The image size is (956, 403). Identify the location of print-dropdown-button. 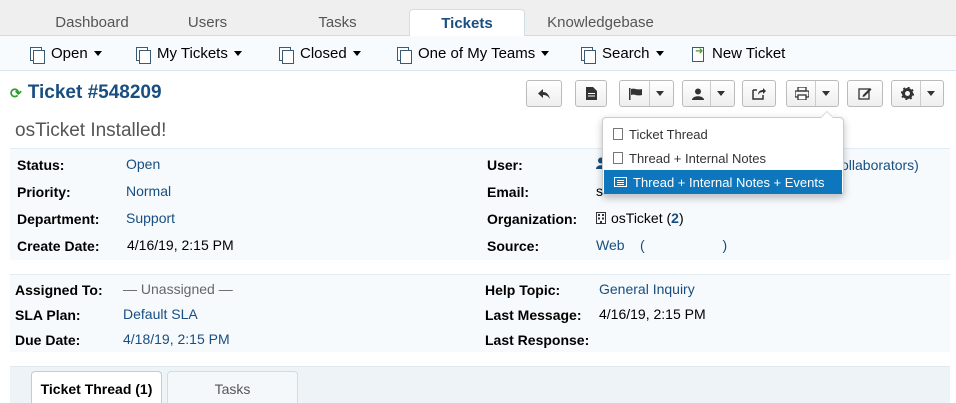
(812, 93).